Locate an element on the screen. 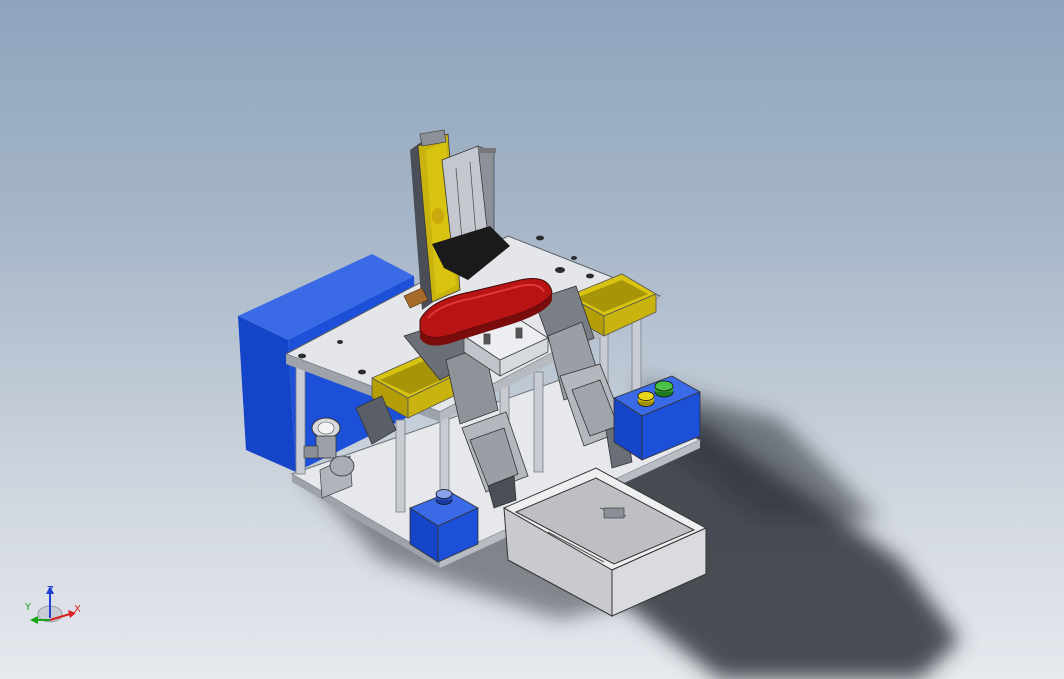 This screenshot has height=679, width=1064. right-yellow-button is located at coordinates (646, 399).